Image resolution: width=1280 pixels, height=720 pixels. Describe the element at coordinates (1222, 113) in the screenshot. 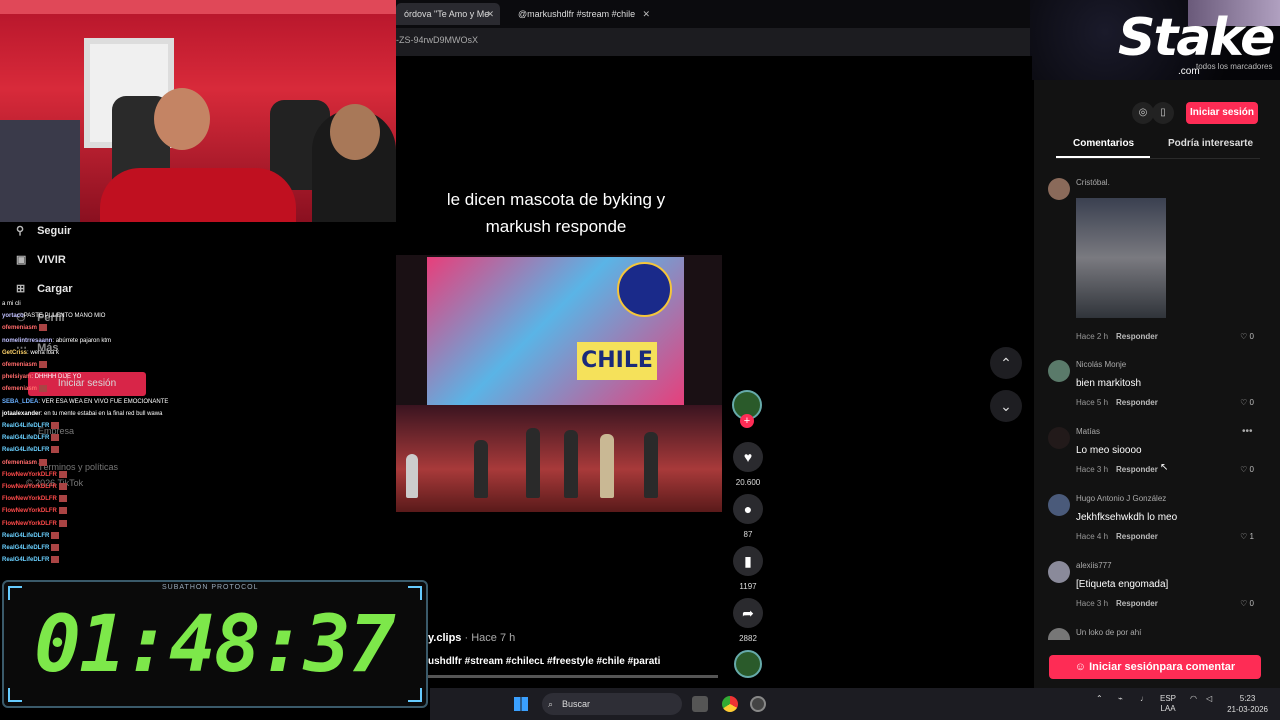

I see `login-button: Iniciar sesión` at that location.